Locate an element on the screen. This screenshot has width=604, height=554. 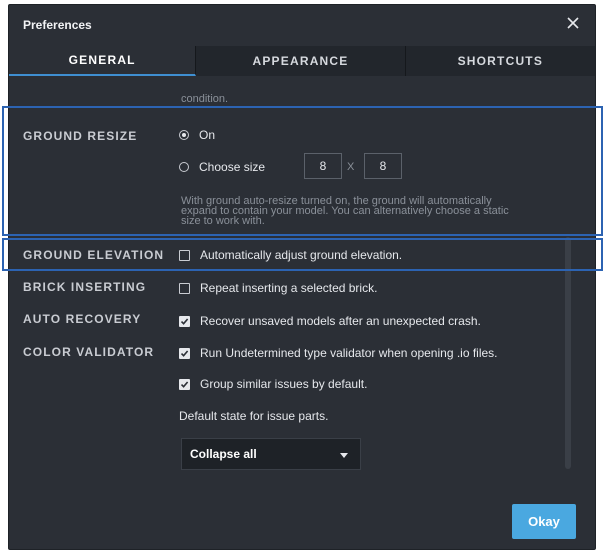
color-validator-label: COLOR VALIDATOR is located at coordinates (89, 352).